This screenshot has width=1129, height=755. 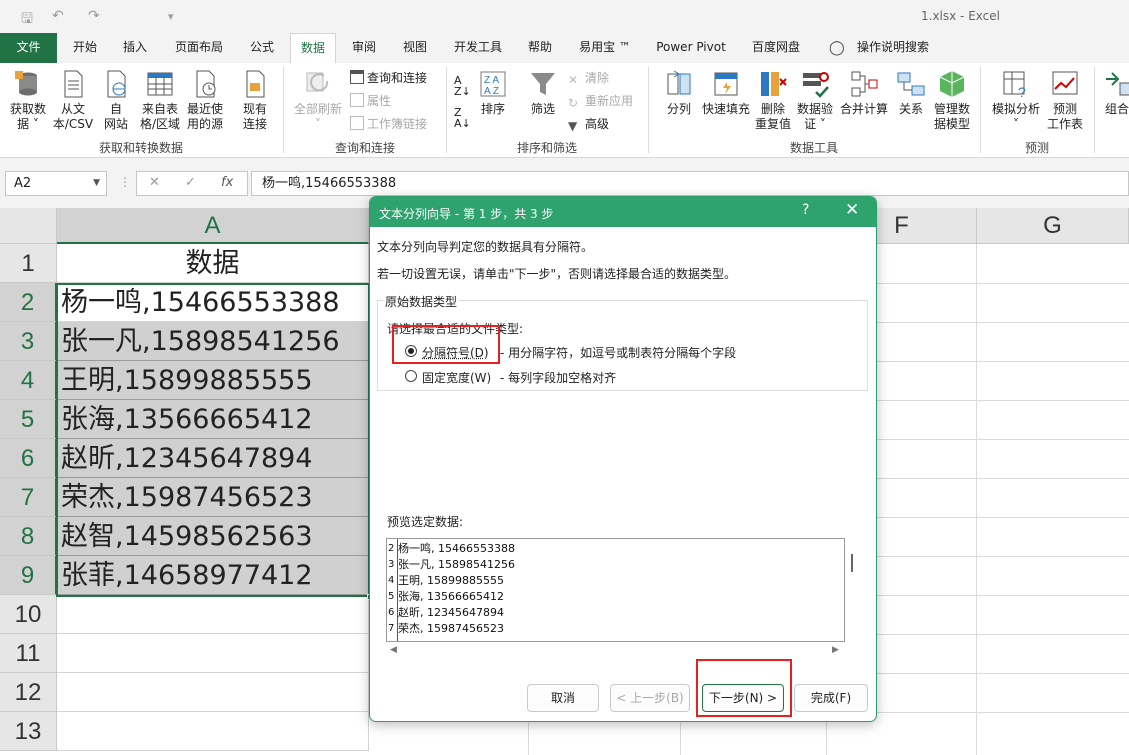 I want to click on group-separator, so click(x=1094, y=110).